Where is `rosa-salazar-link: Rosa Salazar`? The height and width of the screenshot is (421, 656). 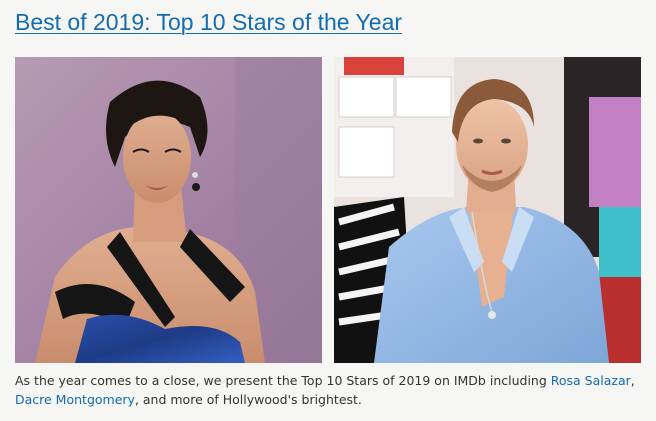 rosa-salazar-link: Rosa Salazar is located at coordinates (591, 380).